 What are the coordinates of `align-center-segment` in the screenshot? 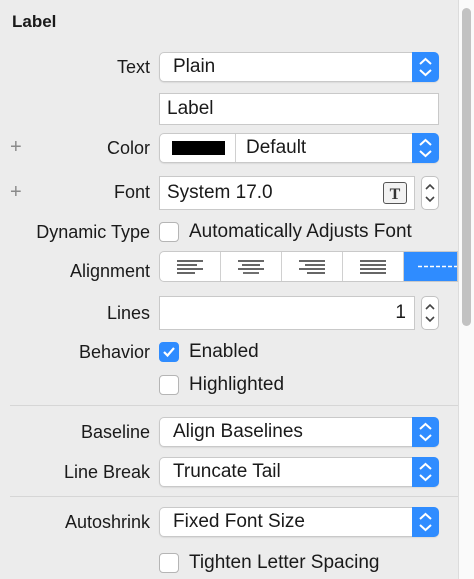 It's located at (251, 266).